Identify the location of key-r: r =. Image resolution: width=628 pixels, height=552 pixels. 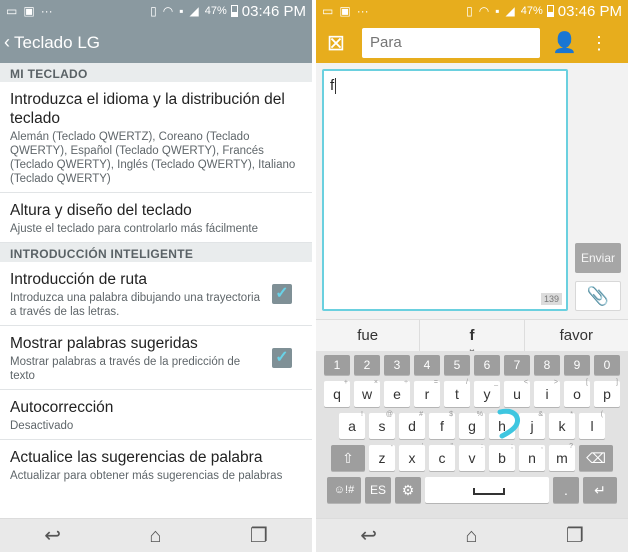
(427, 393).